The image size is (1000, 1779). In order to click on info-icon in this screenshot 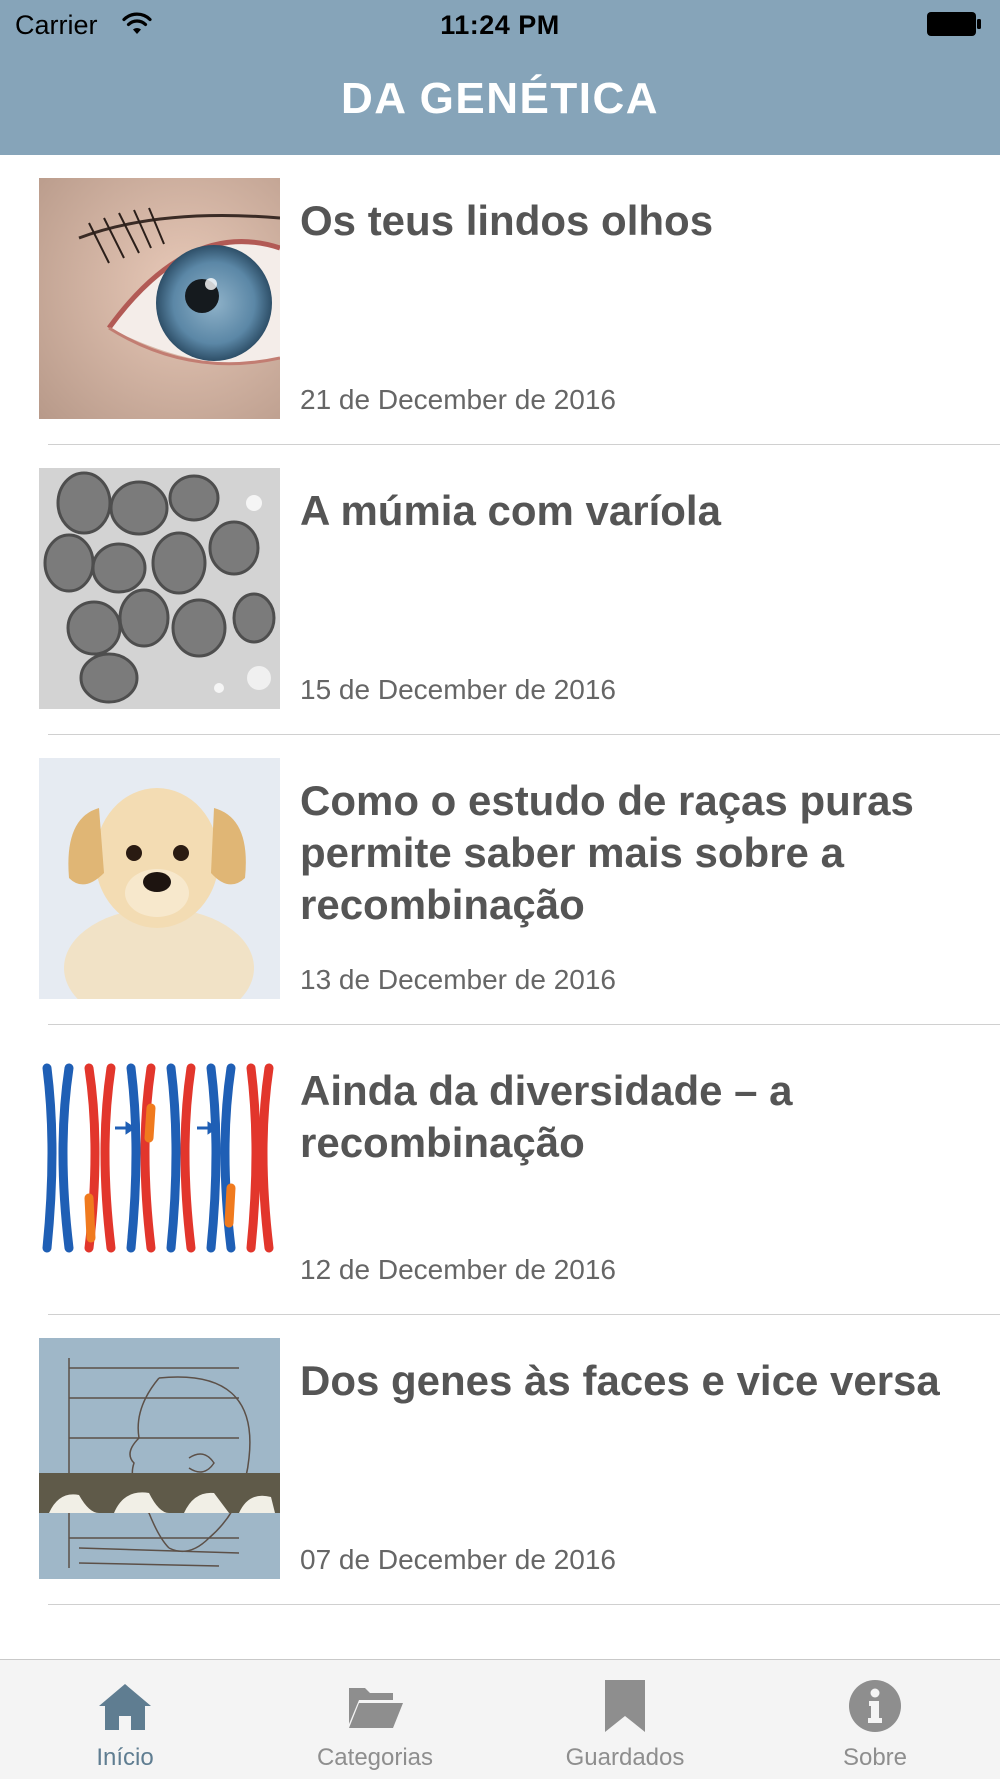, I will do `click(875, 1706)`.